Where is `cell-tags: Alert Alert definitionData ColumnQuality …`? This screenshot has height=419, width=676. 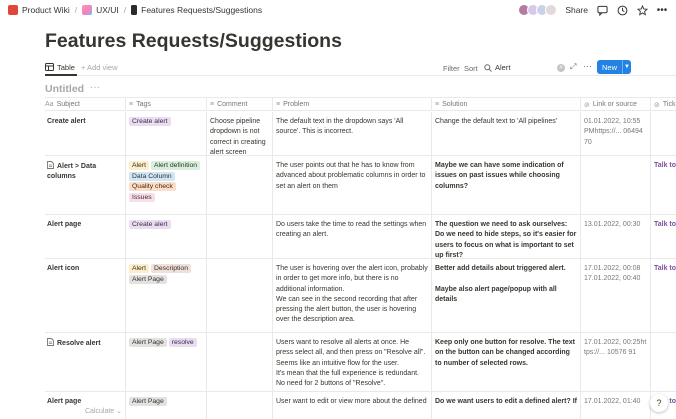 cell-tags: Alert Alert definitionData ColumnQuality … is located at coordinates (165, 185).